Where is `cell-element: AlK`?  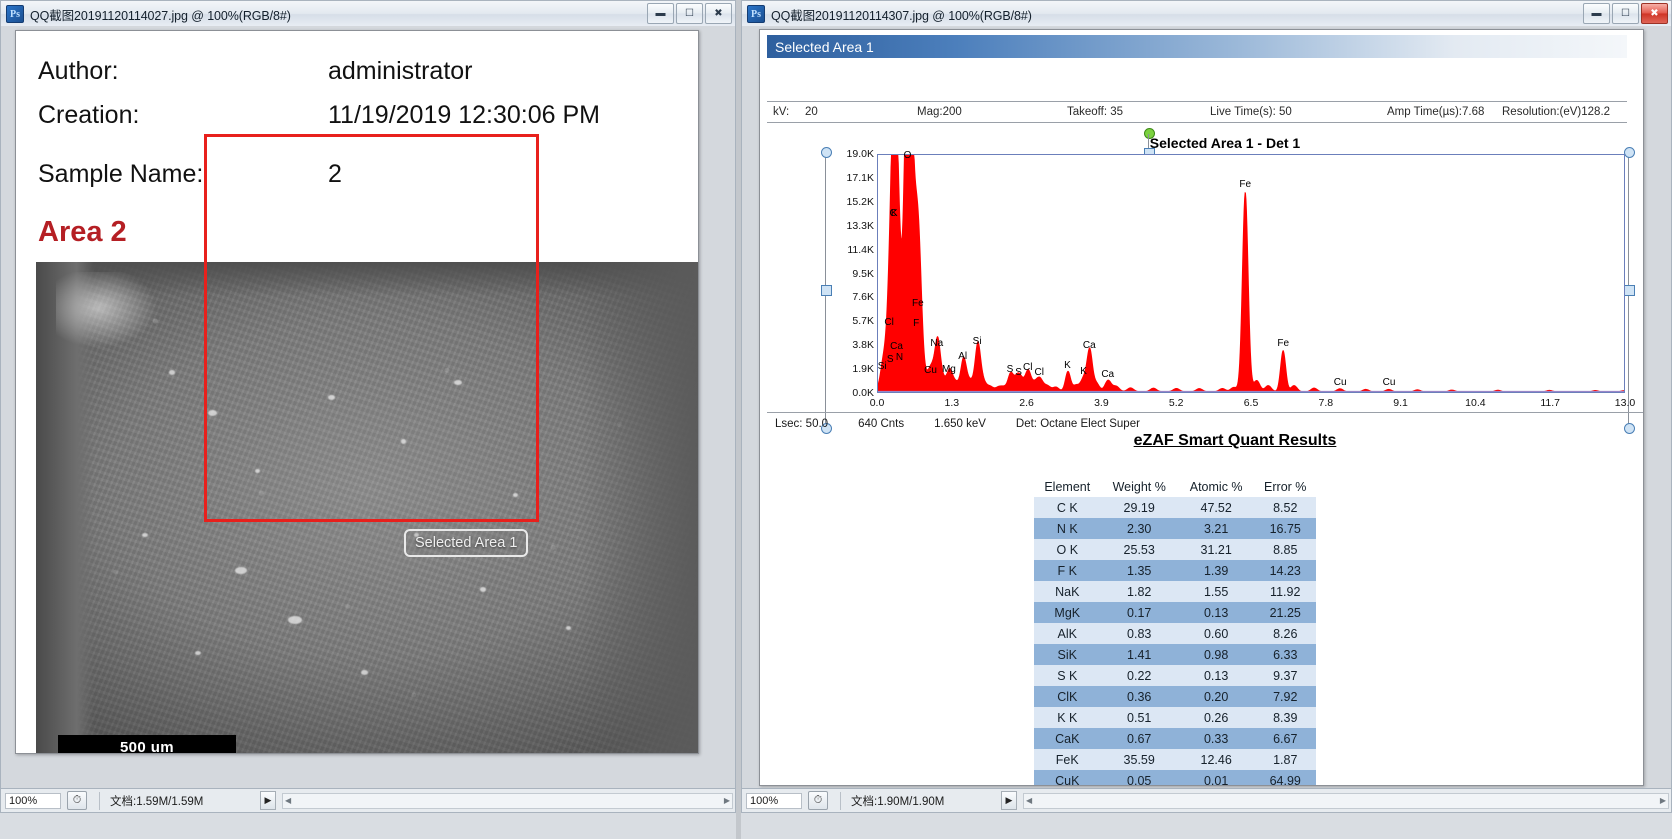 cell-element: AlK is located at coordinates (1067, 633).